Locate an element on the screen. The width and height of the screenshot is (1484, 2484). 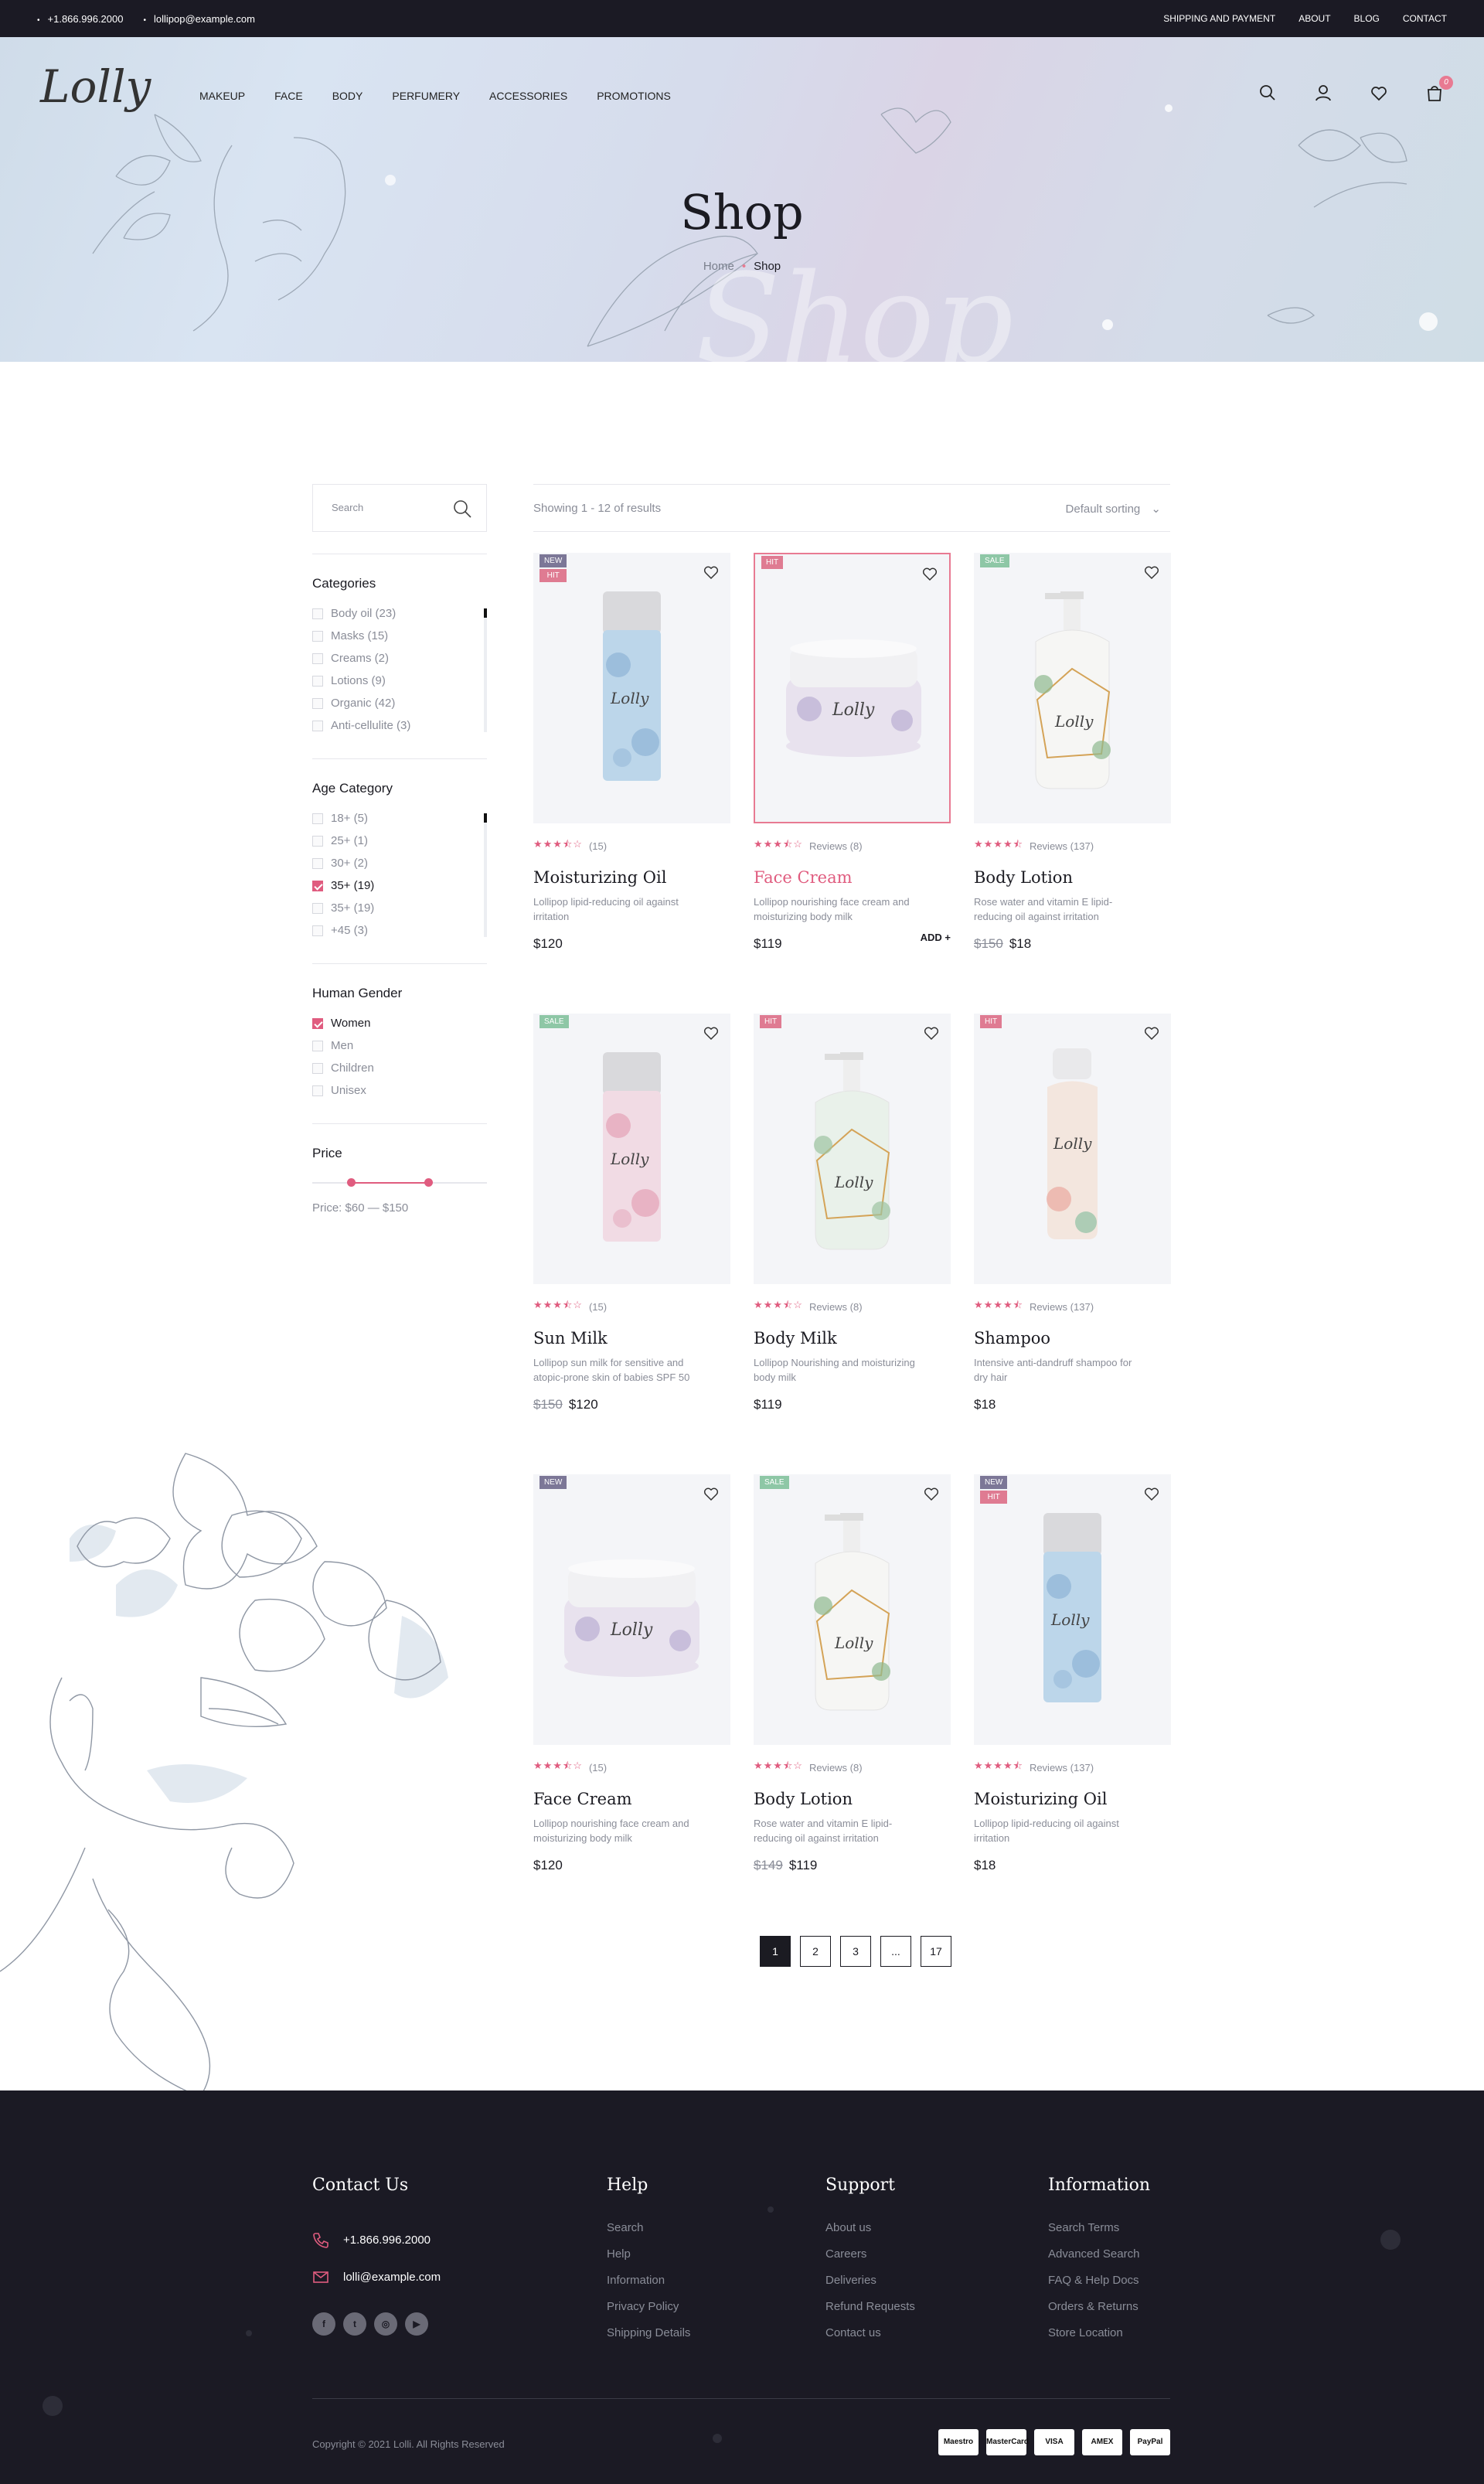
footer-link: Search Terms is located at coordinates (1099, 2234).